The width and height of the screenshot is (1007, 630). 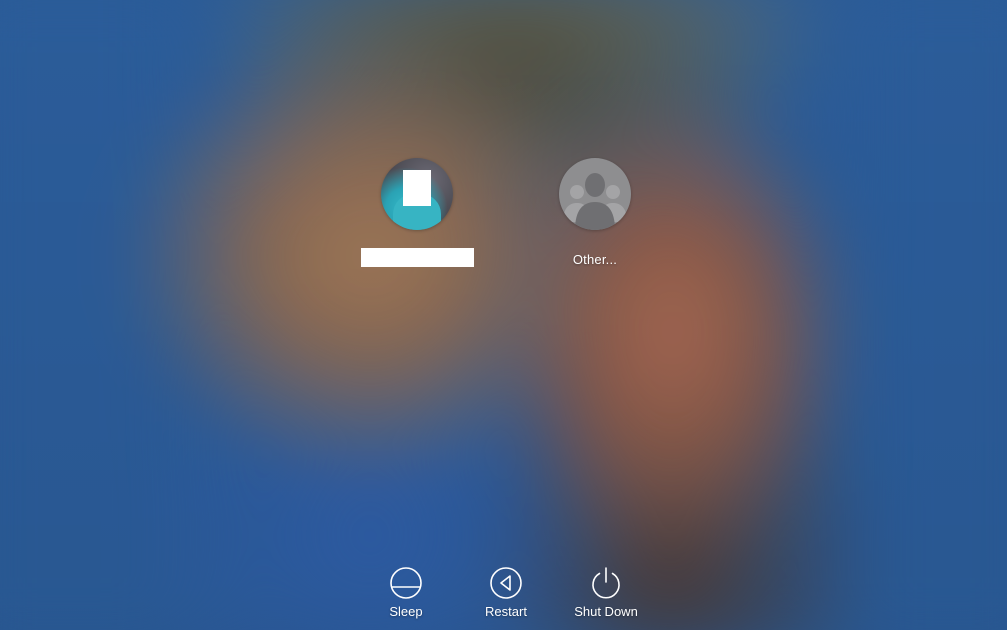 I want to click on restart-icon, so click(x=506, y=583).